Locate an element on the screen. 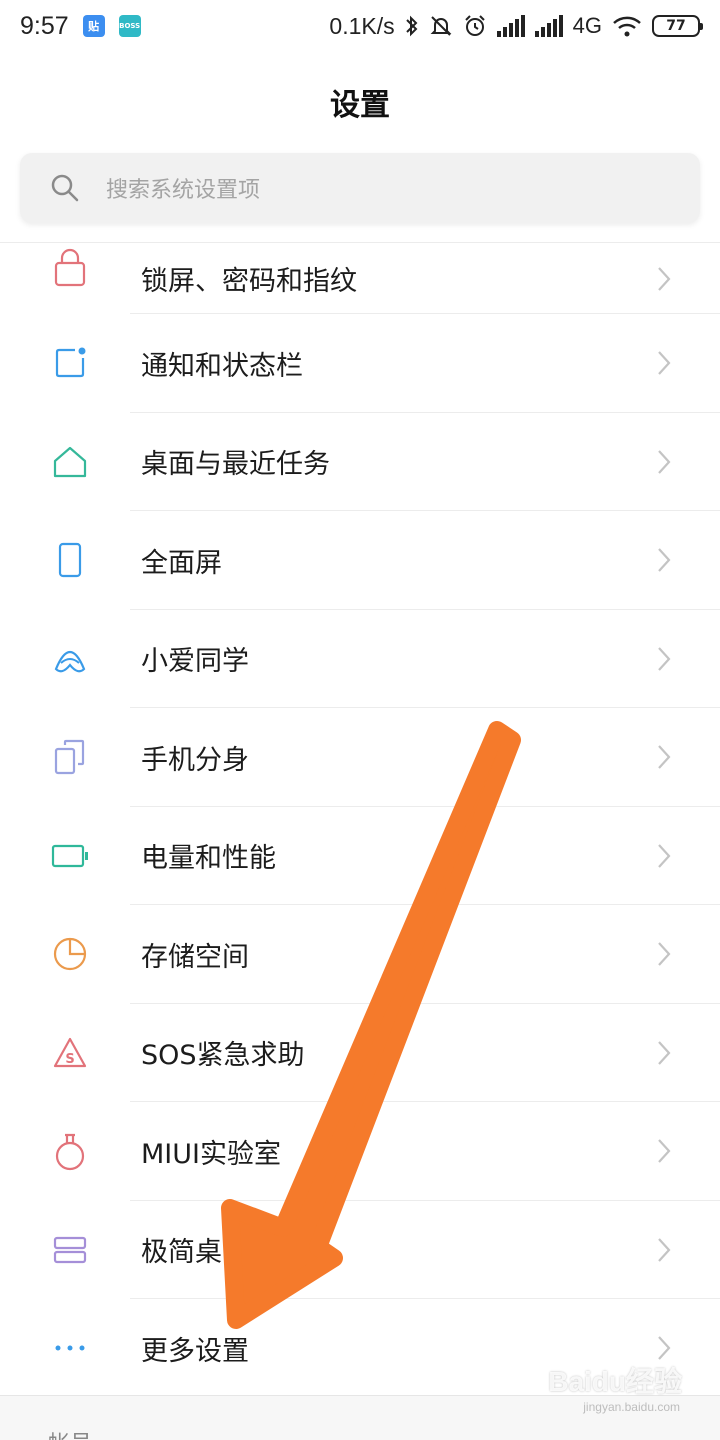 The height and width of the screenshot is (1440, 720). lock-icon is located at coordinates (70, 267).